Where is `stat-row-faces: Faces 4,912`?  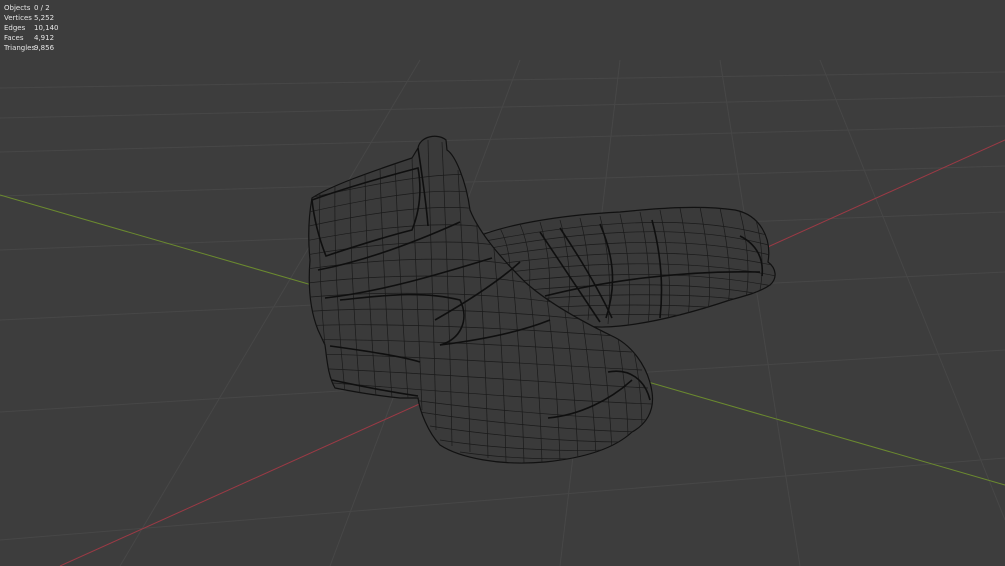 stat-row-faces: Faces 4,912 is located at coordinates (39, 38).